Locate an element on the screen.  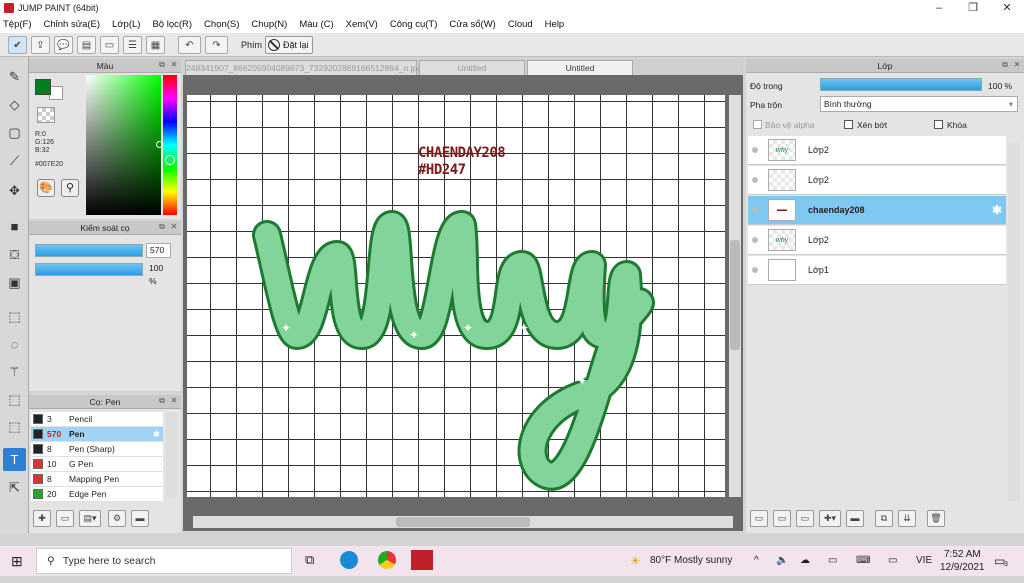
document-icon: ▭ is located at coordinates (109, 45).